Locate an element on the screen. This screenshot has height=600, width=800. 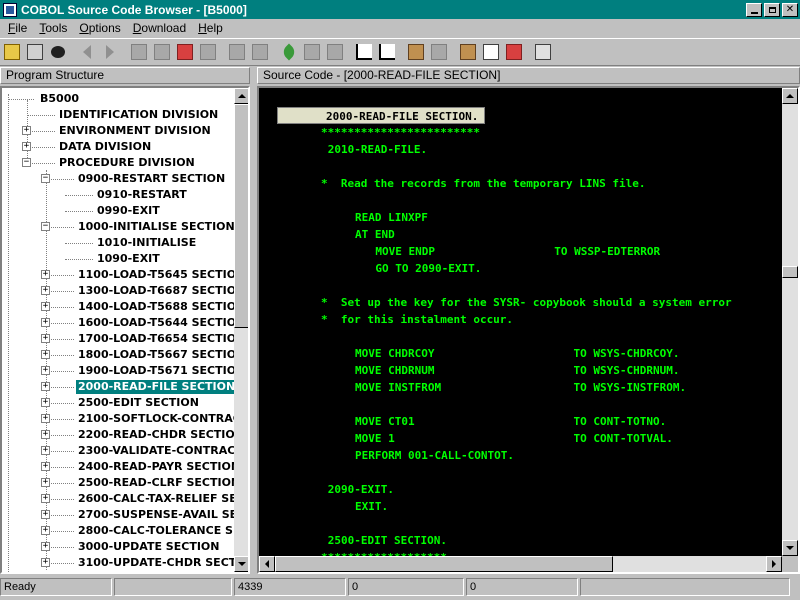
code-scroll-up-button is located at coordinates (790, 96).